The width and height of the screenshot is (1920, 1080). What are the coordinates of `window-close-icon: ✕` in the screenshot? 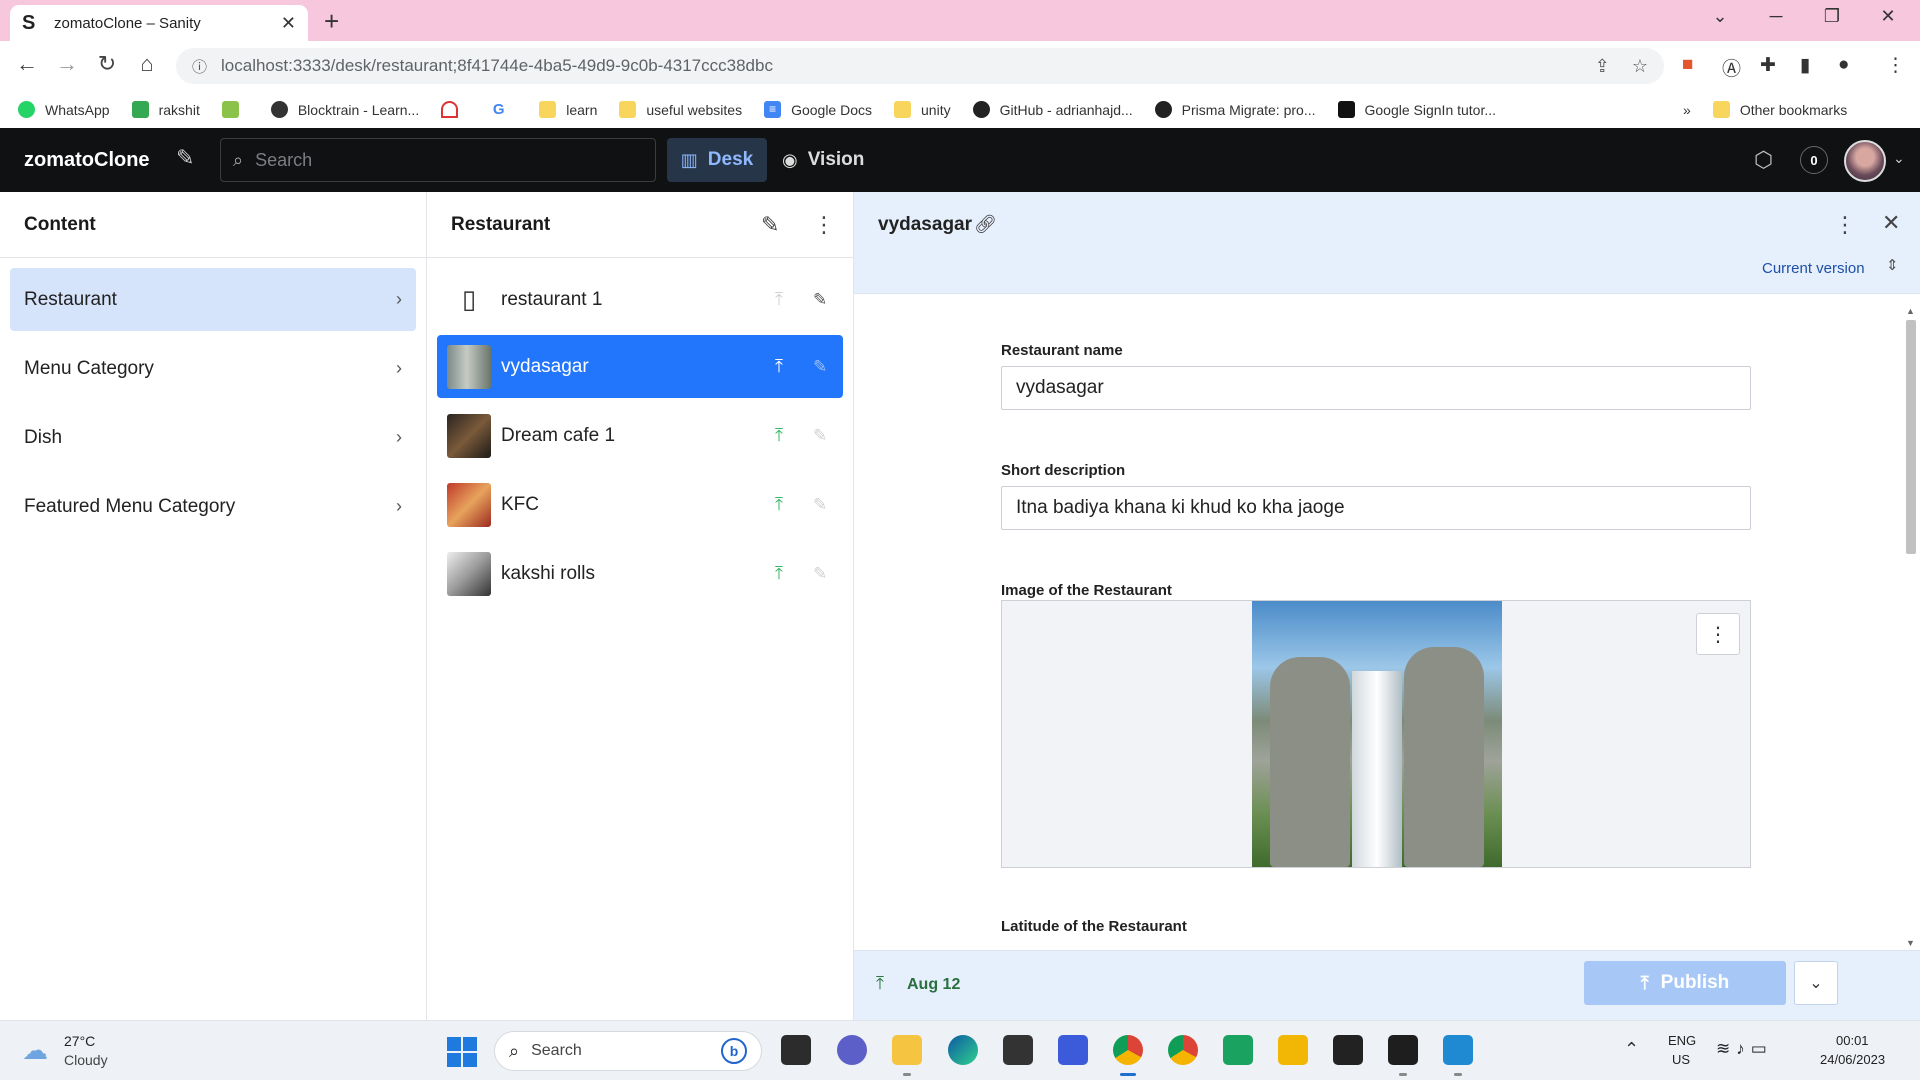 It's located at (1888, 16).